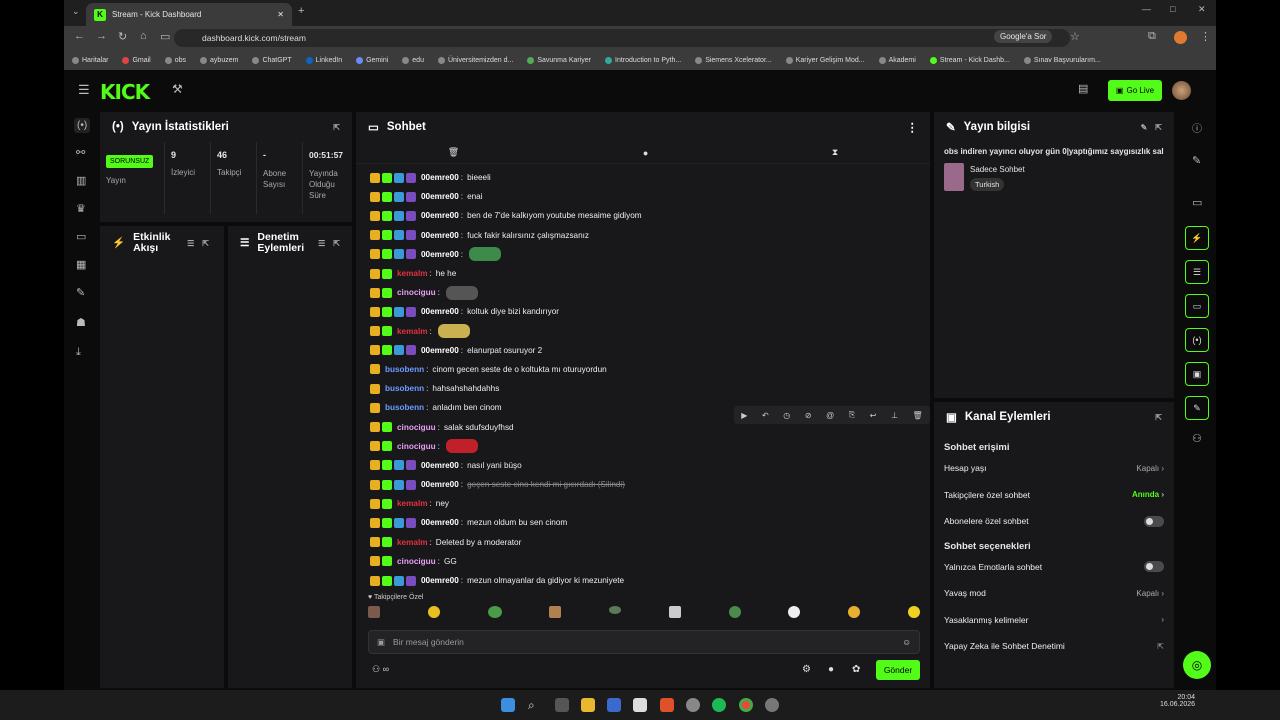 Image resolution: width=1280 pixels, height=720 pixels. I want to click on bookmark-2: obs, so click(175, 60).